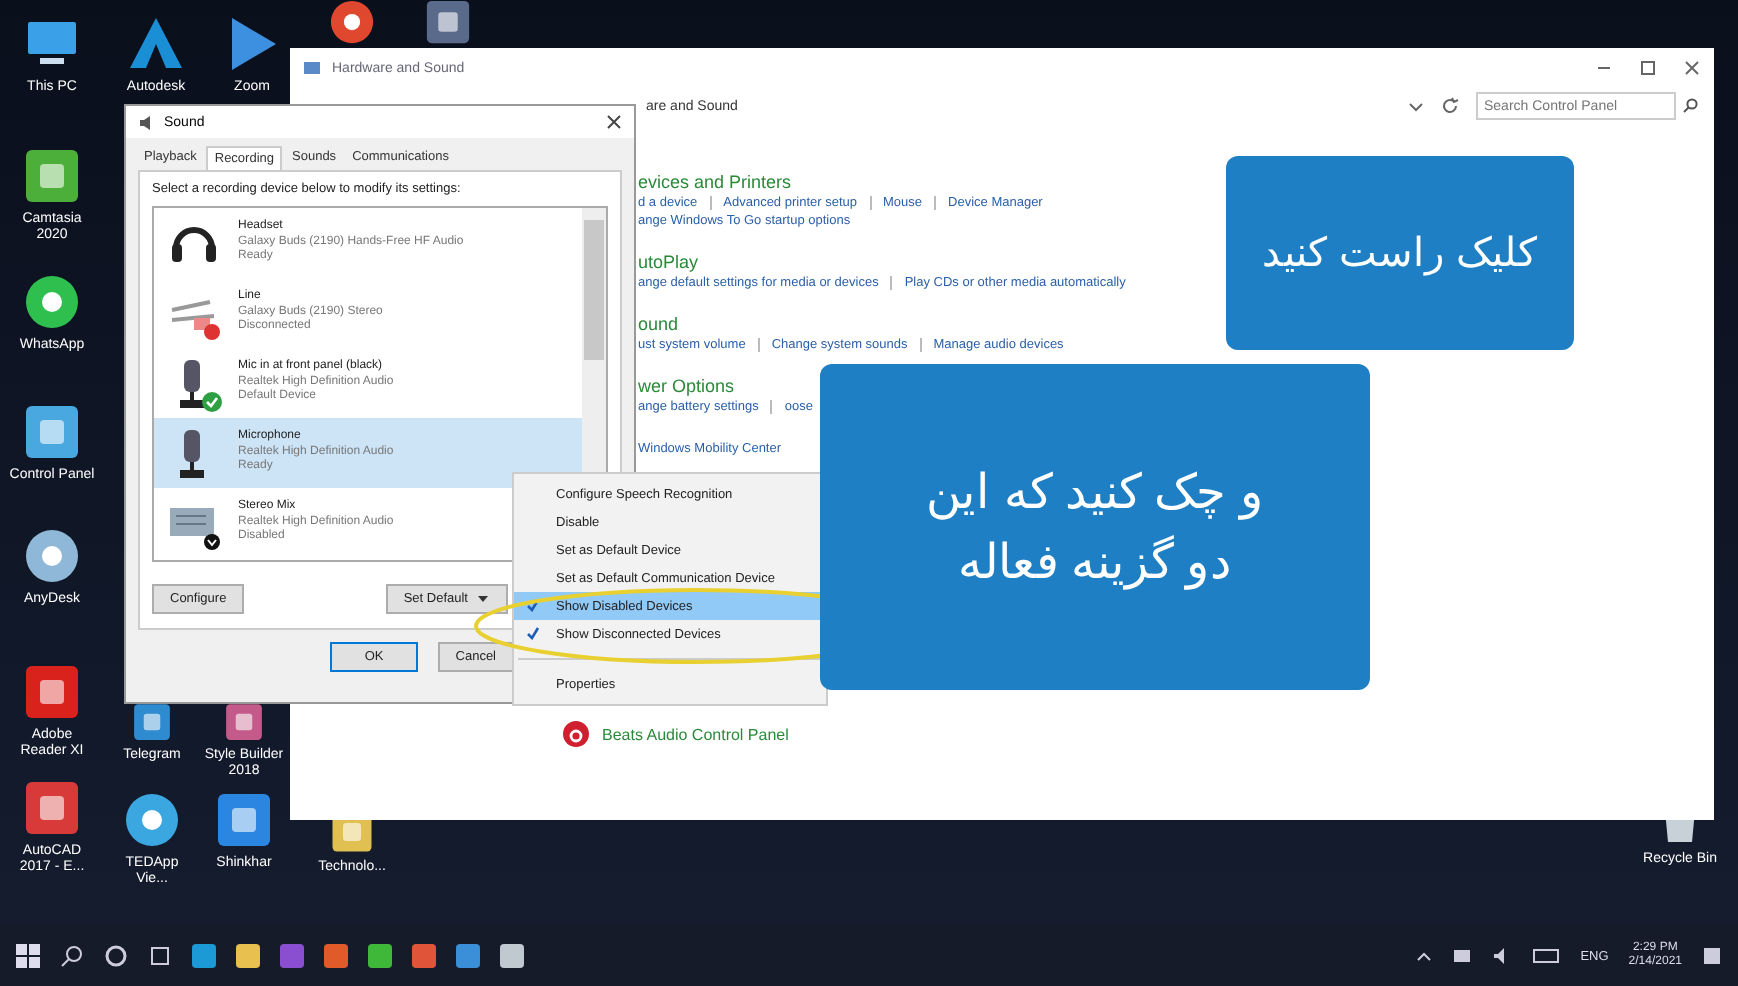 This screenshot has height=986, width=1738. What do you see at coordinates (668, 262) in the screenshot?
I see `section-heading: utoPlay` at bounding box center [668, 262].